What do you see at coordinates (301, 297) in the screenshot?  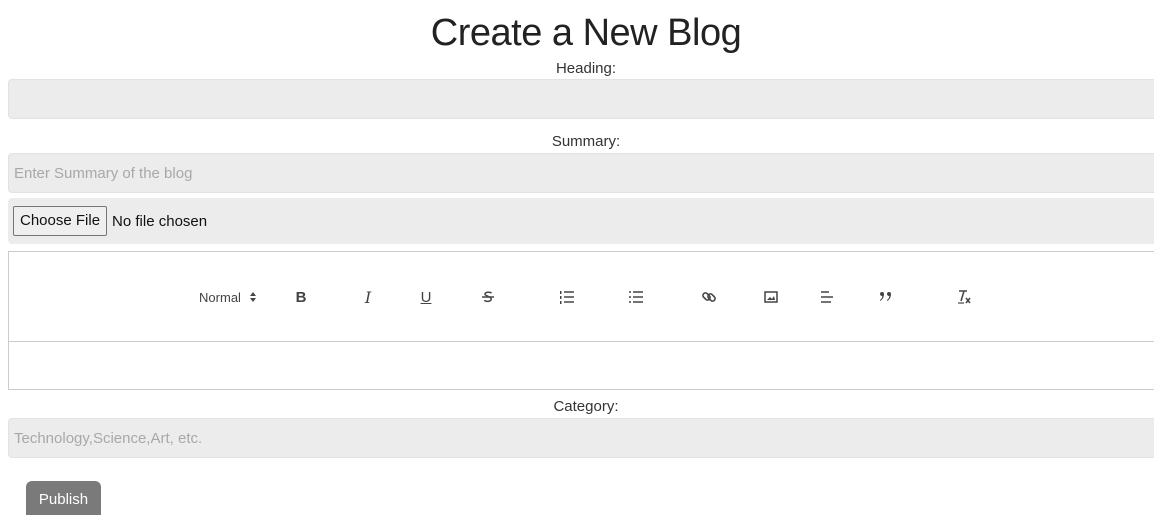 I see `bold-icon: B` at bounding box center [301, 297].